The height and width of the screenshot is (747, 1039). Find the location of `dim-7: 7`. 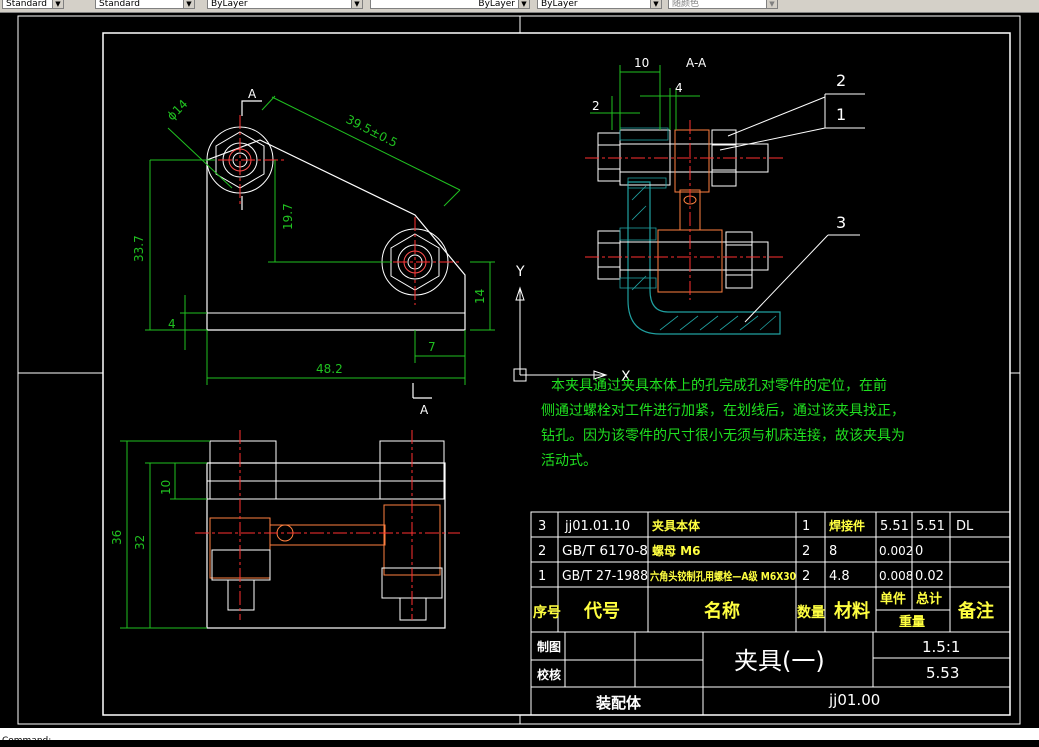

dim-7: 7 is located at coordinates (432, 347).